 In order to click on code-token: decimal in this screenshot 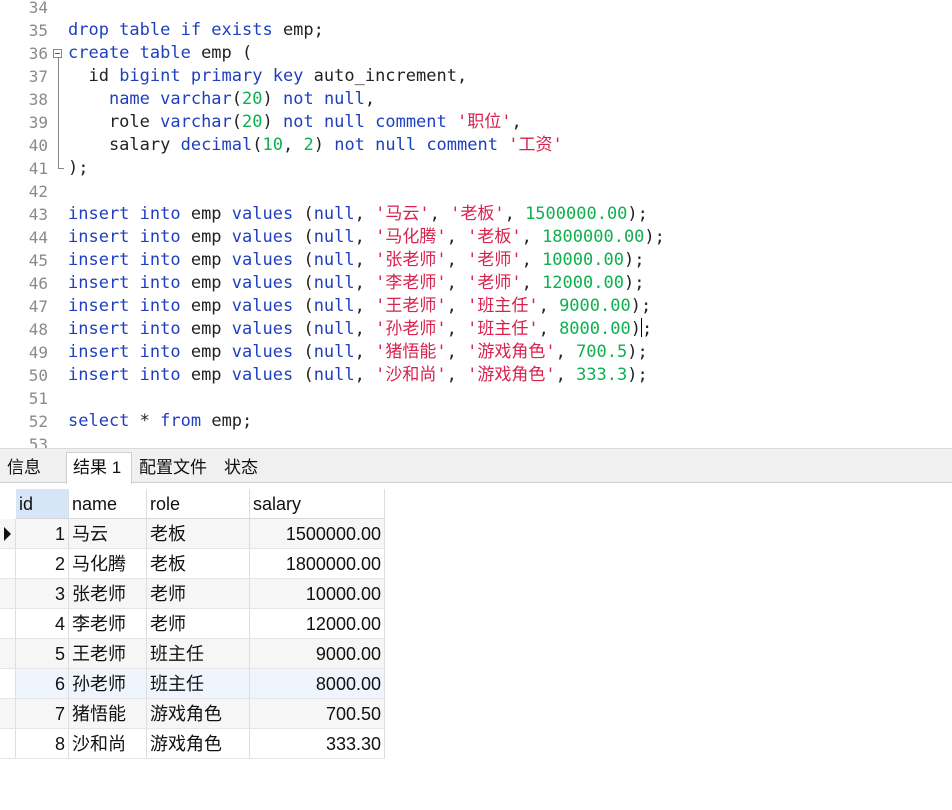, I will do `click(216, 145)`.